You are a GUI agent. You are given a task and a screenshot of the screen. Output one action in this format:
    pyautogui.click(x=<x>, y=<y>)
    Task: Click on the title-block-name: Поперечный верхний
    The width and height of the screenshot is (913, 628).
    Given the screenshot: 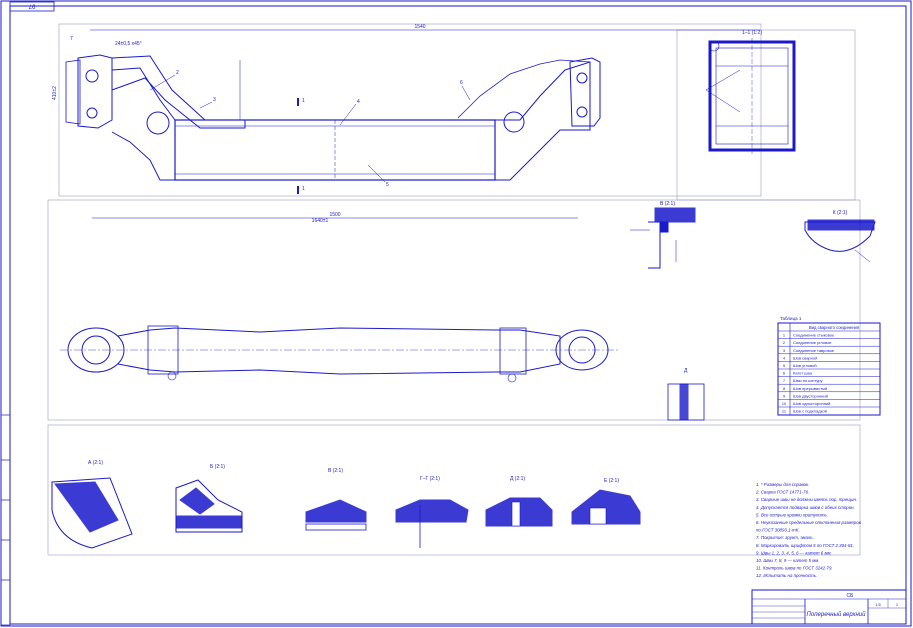 What is the action you would take?
    pyautogui.click(x=837, y=614)
    